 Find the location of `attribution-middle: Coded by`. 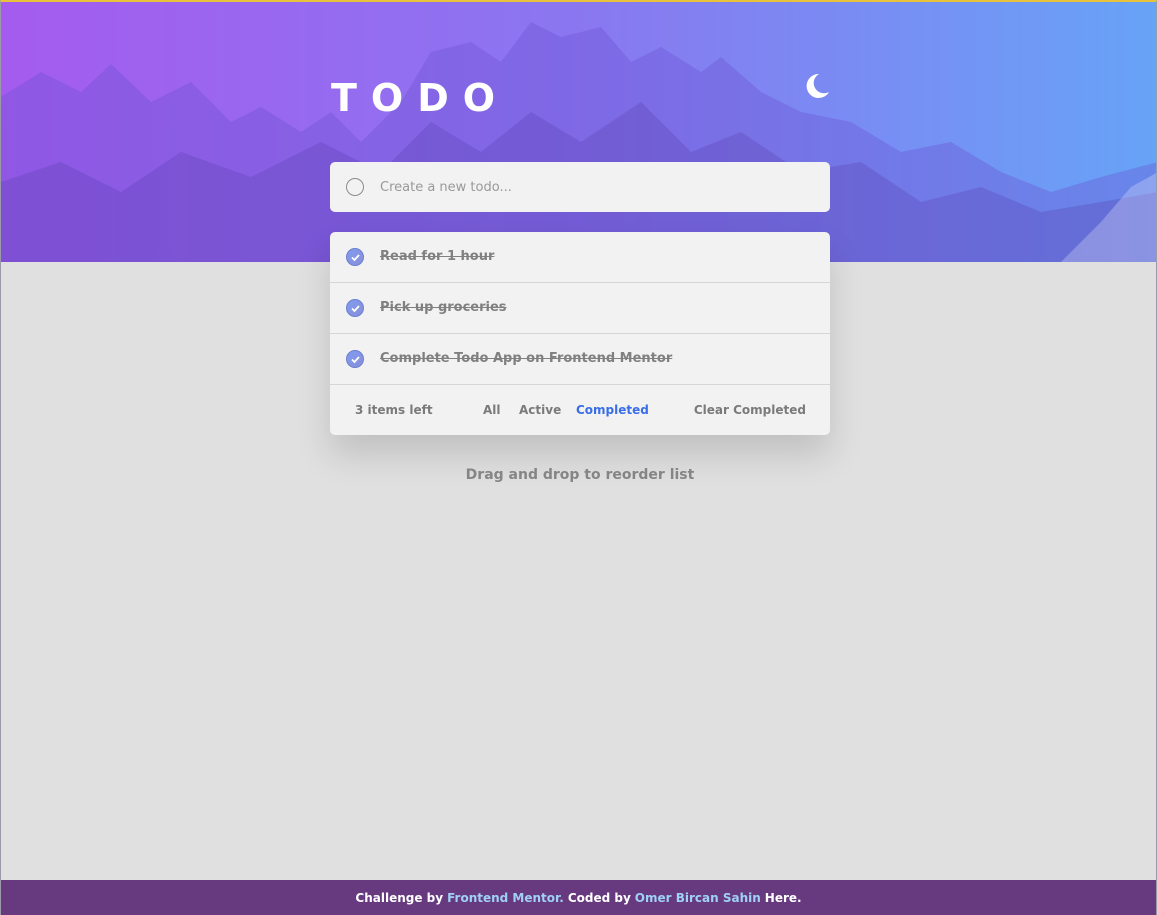

attribution-middle: Coded by is located at coordinates (599, 897).